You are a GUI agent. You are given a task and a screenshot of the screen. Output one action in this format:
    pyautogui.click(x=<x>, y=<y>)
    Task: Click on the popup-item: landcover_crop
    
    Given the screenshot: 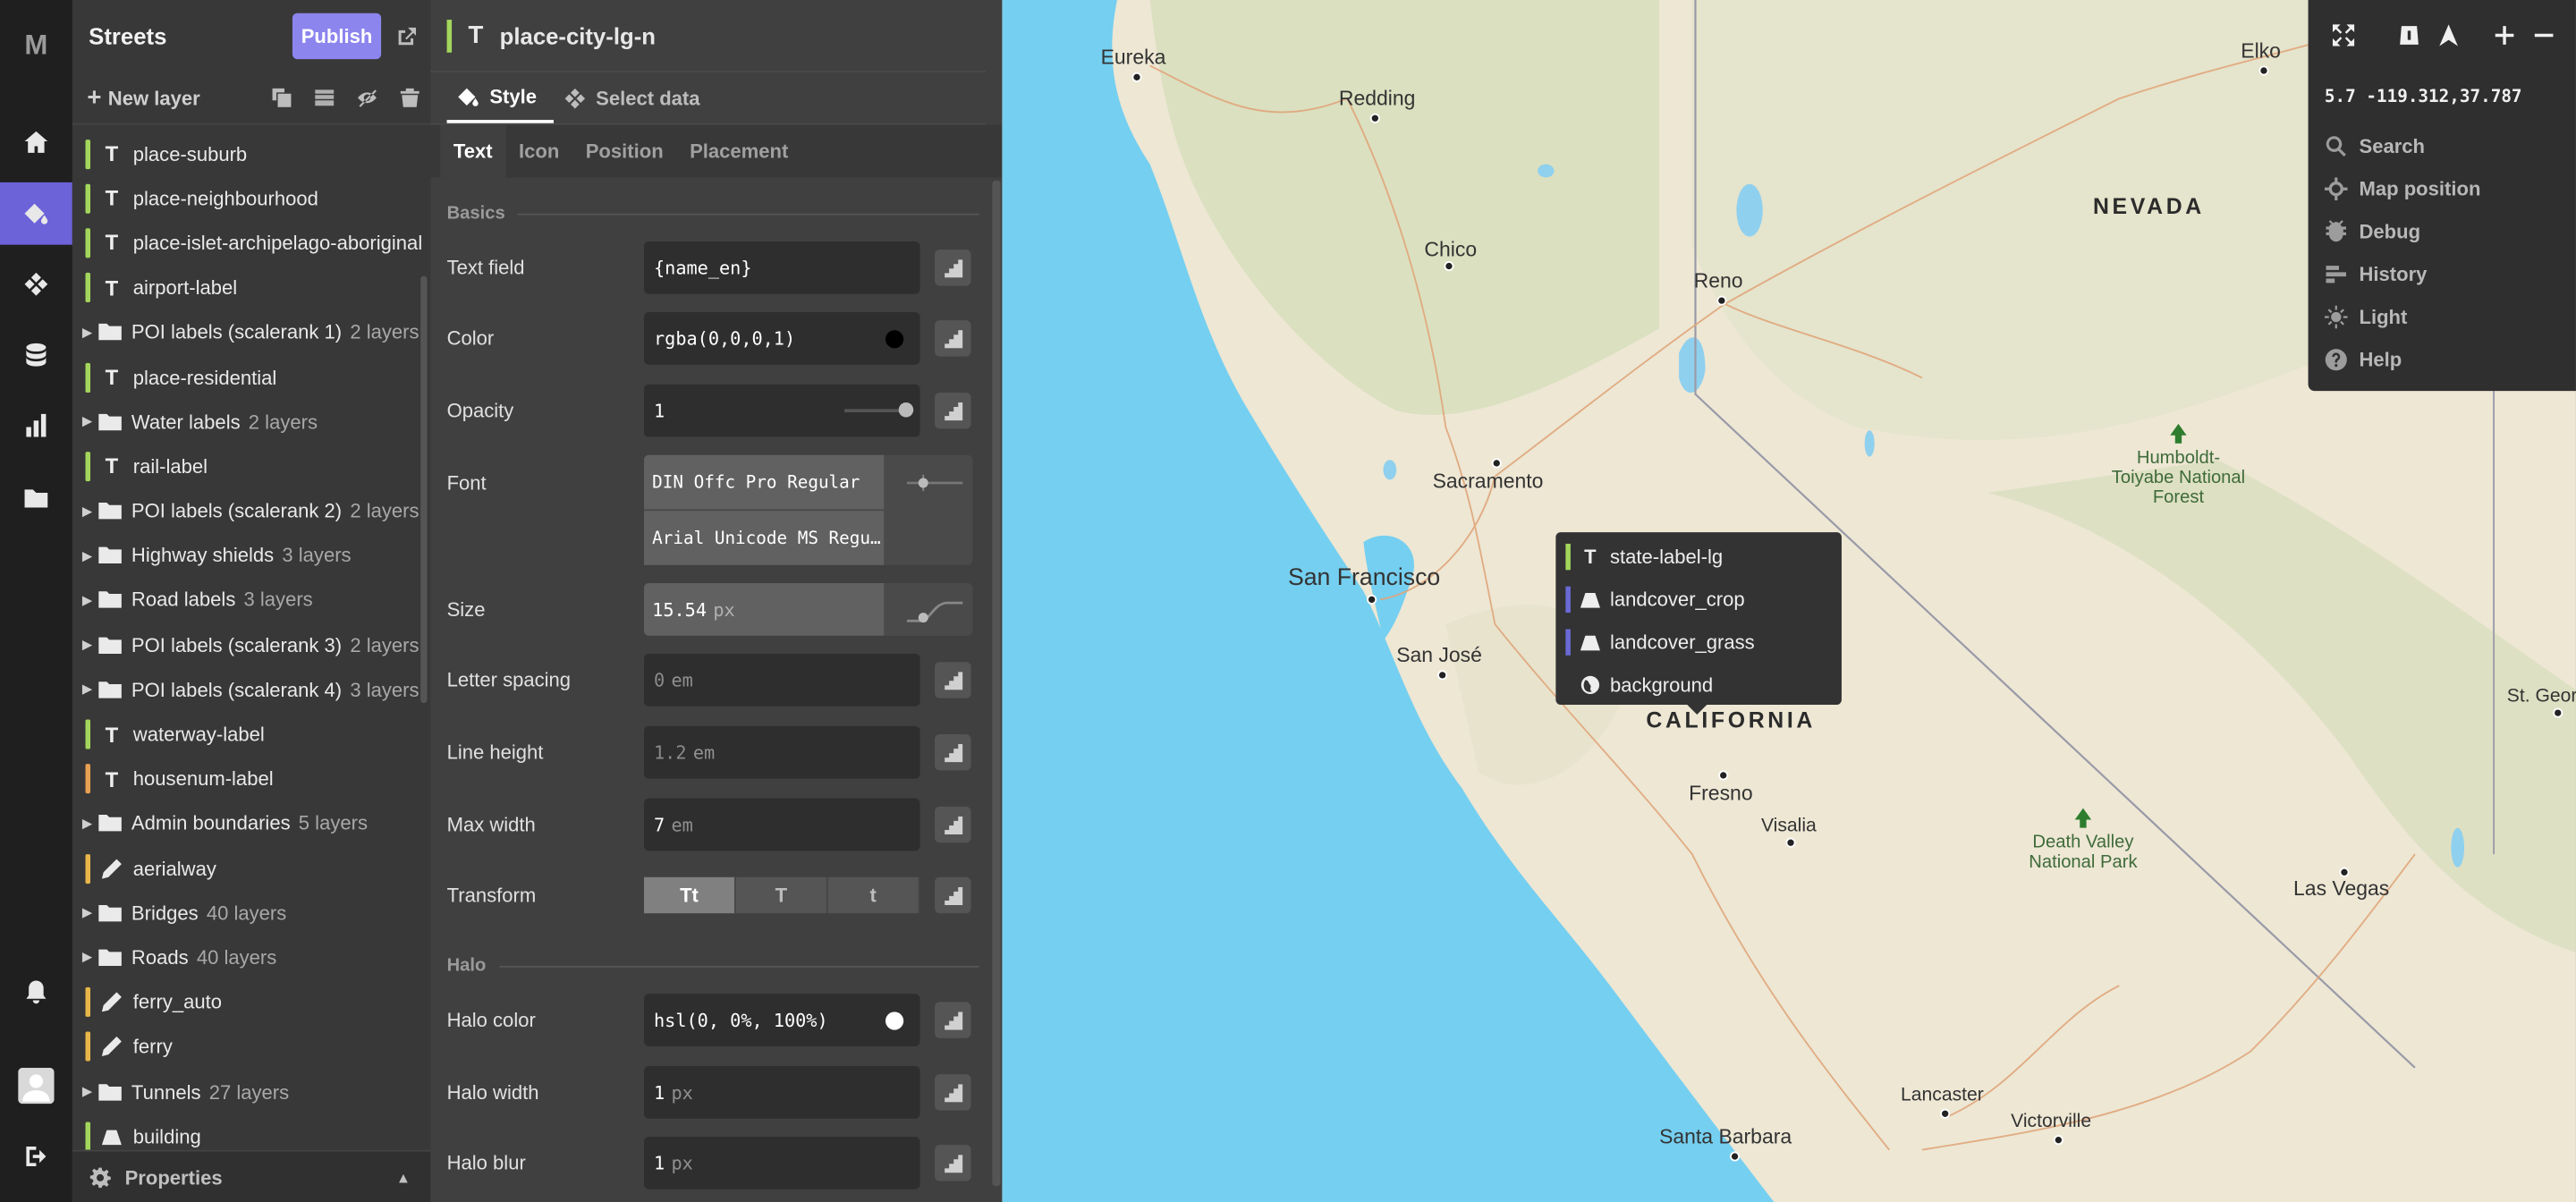 What is the action you would take?
    pyautogui.click(x=1698, y=600)
    